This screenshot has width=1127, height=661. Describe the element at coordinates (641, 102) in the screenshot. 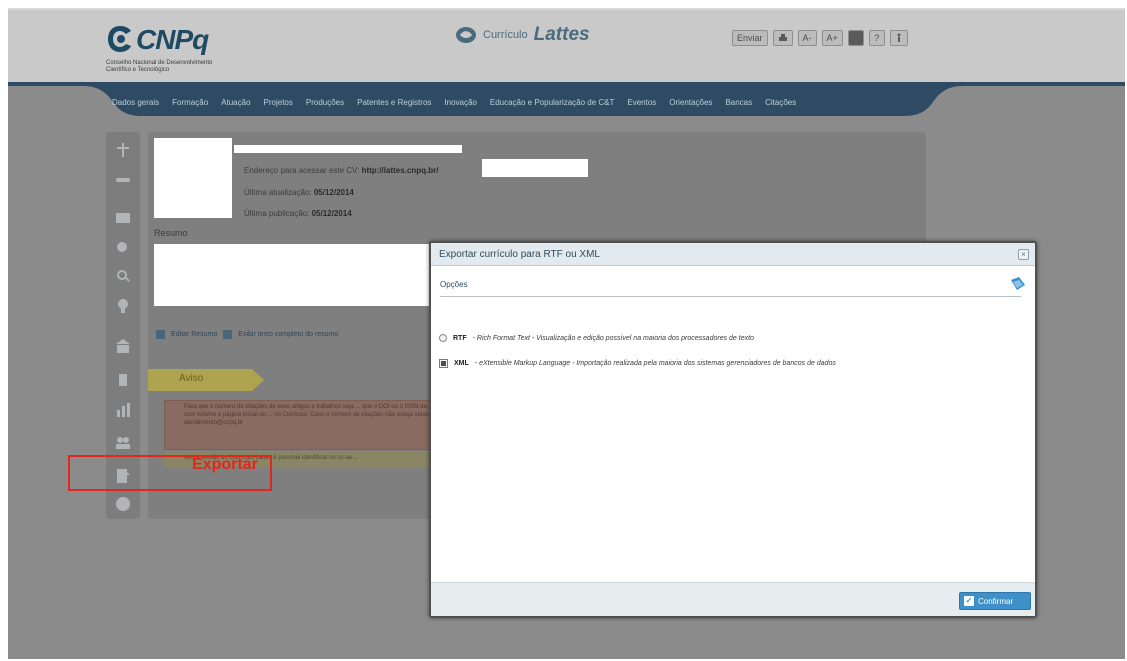

I see `nav-item-eventos: Eventos` at that location.